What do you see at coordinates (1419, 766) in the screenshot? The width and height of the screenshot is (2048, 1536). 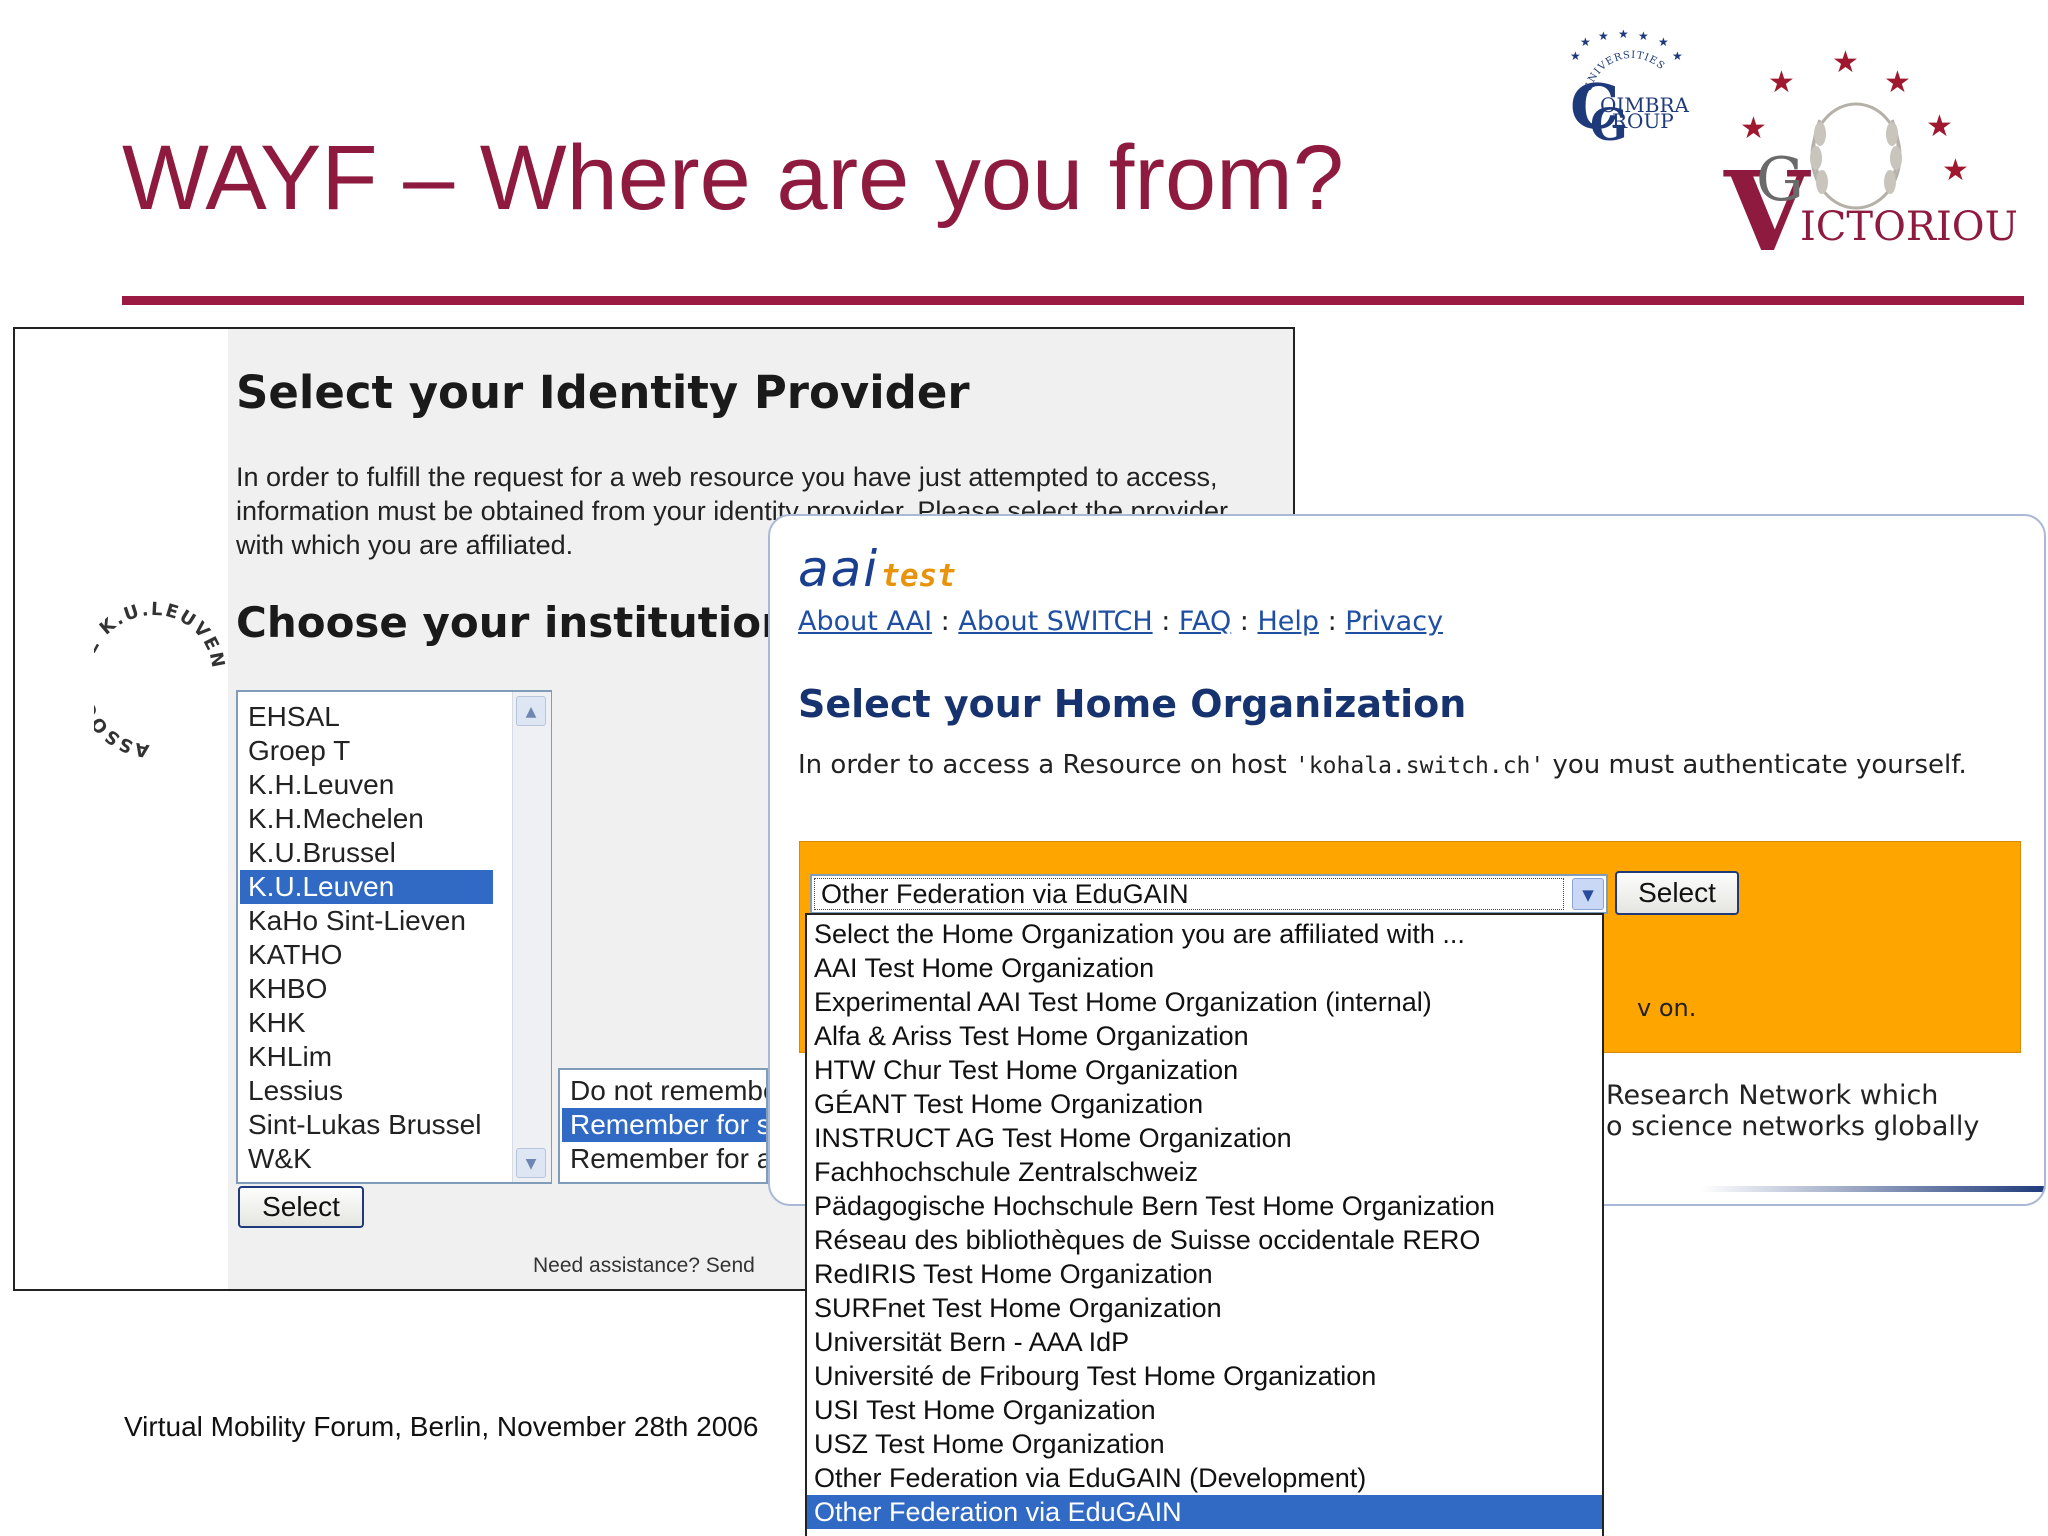 I see `host-name: 'kohala.switch.ch'` at bounding box center [1419, 766].